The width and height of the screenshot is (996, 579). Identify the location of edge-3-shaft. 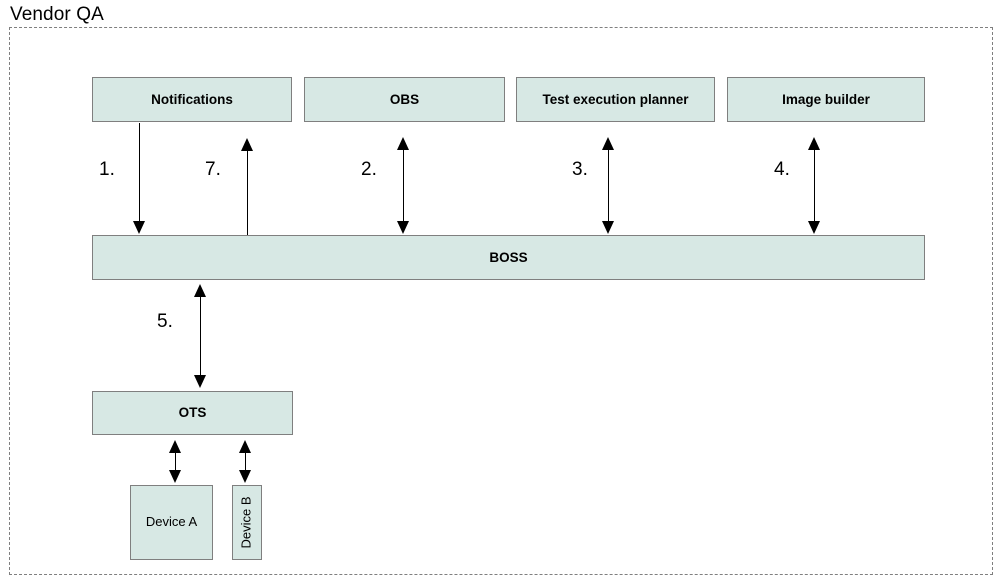
(608, 186).